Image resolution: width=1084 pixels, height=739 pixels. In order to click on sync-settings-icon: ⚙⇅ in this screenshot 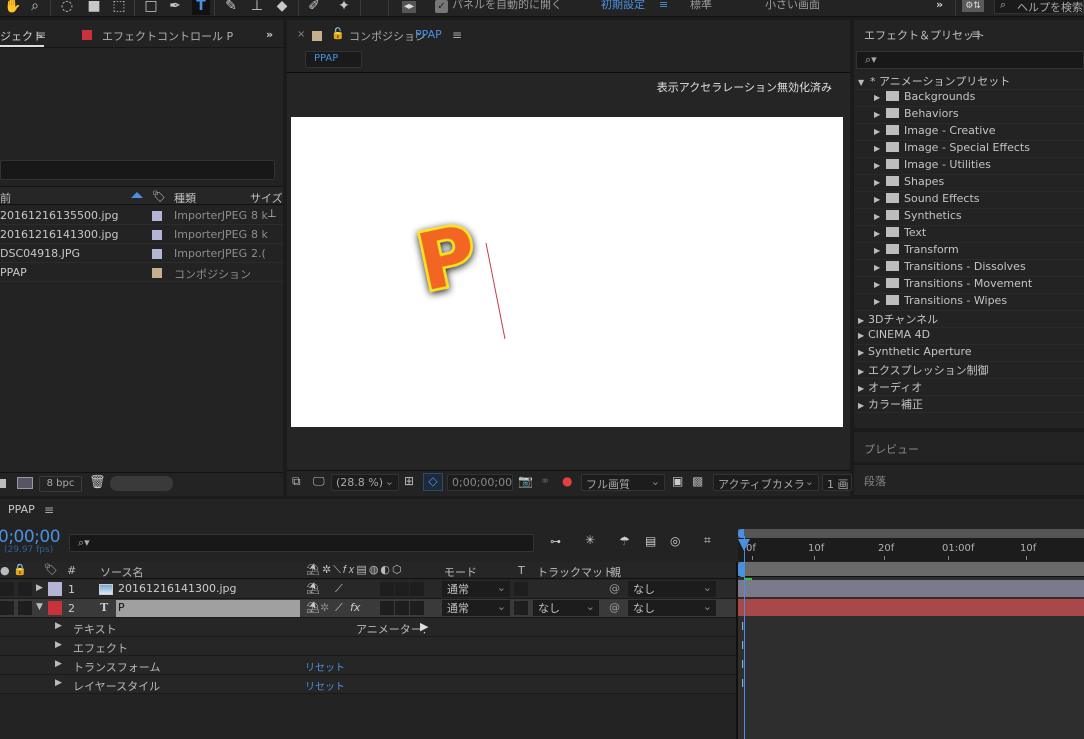, I will do `click(973, 6)`.